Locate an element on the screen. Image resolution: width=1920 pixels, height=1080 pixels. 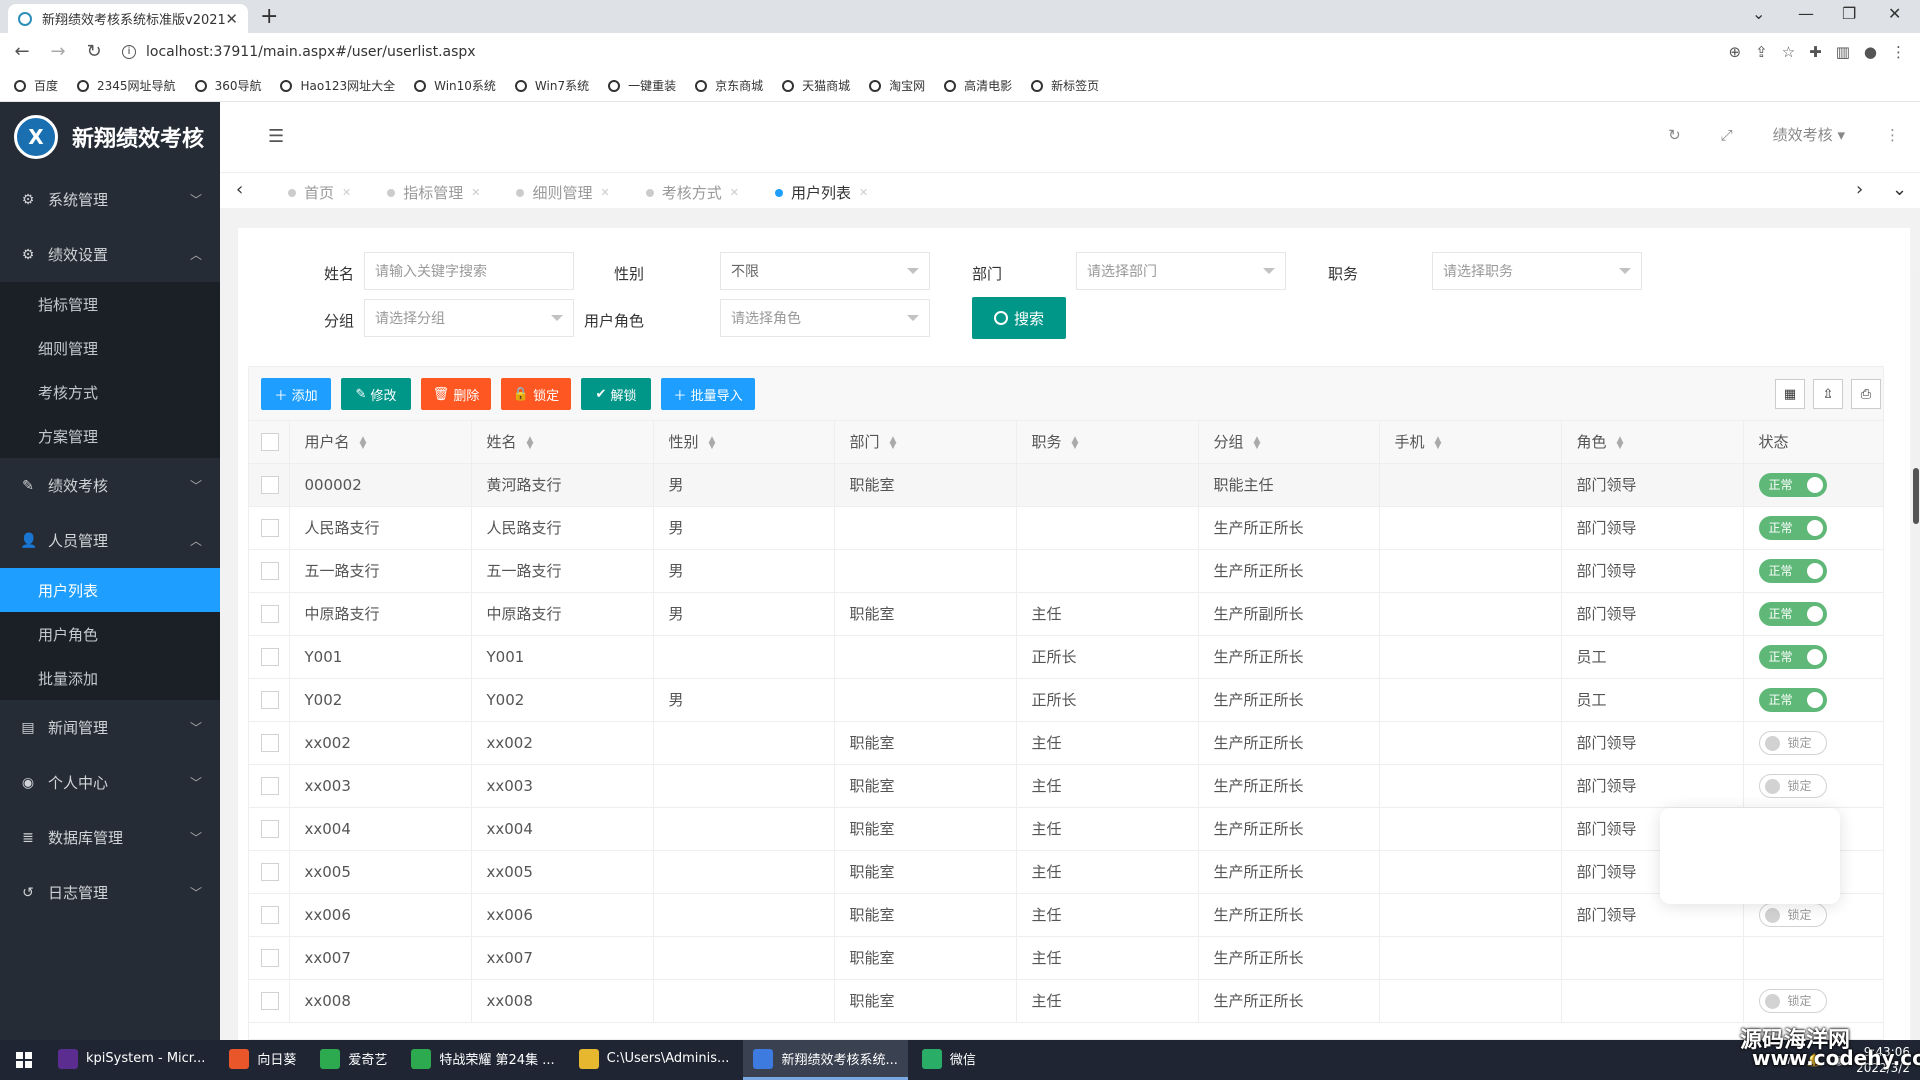
select-all-checkbox is located at coordinates (270, 442).